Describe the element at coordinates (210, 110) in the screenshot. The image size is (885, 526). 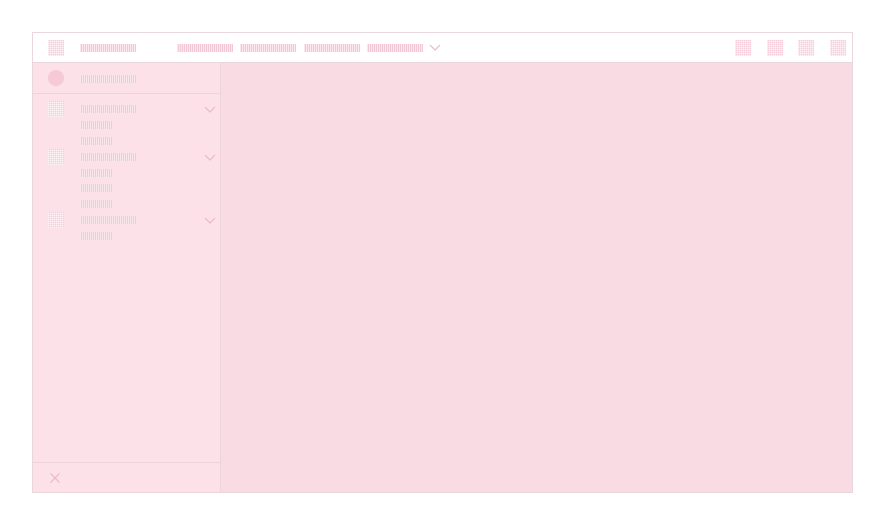
I see `group-1-chevron-icon` at that location.